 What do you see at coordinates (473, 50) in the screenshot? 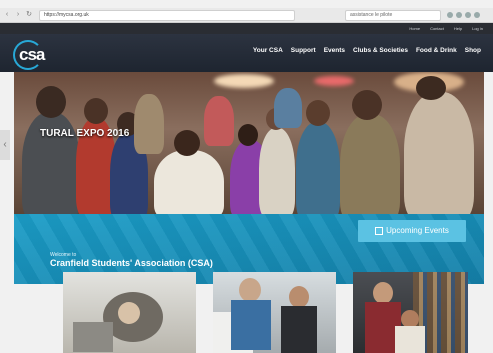
I see `nav-item-shop: Shop` at bounding box center [473, 50].